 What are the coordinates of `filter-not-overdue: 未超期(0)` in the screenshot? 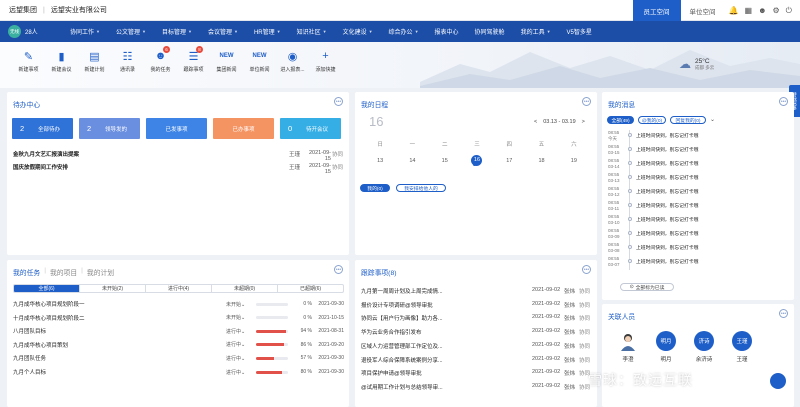 It's located at (245, 288).